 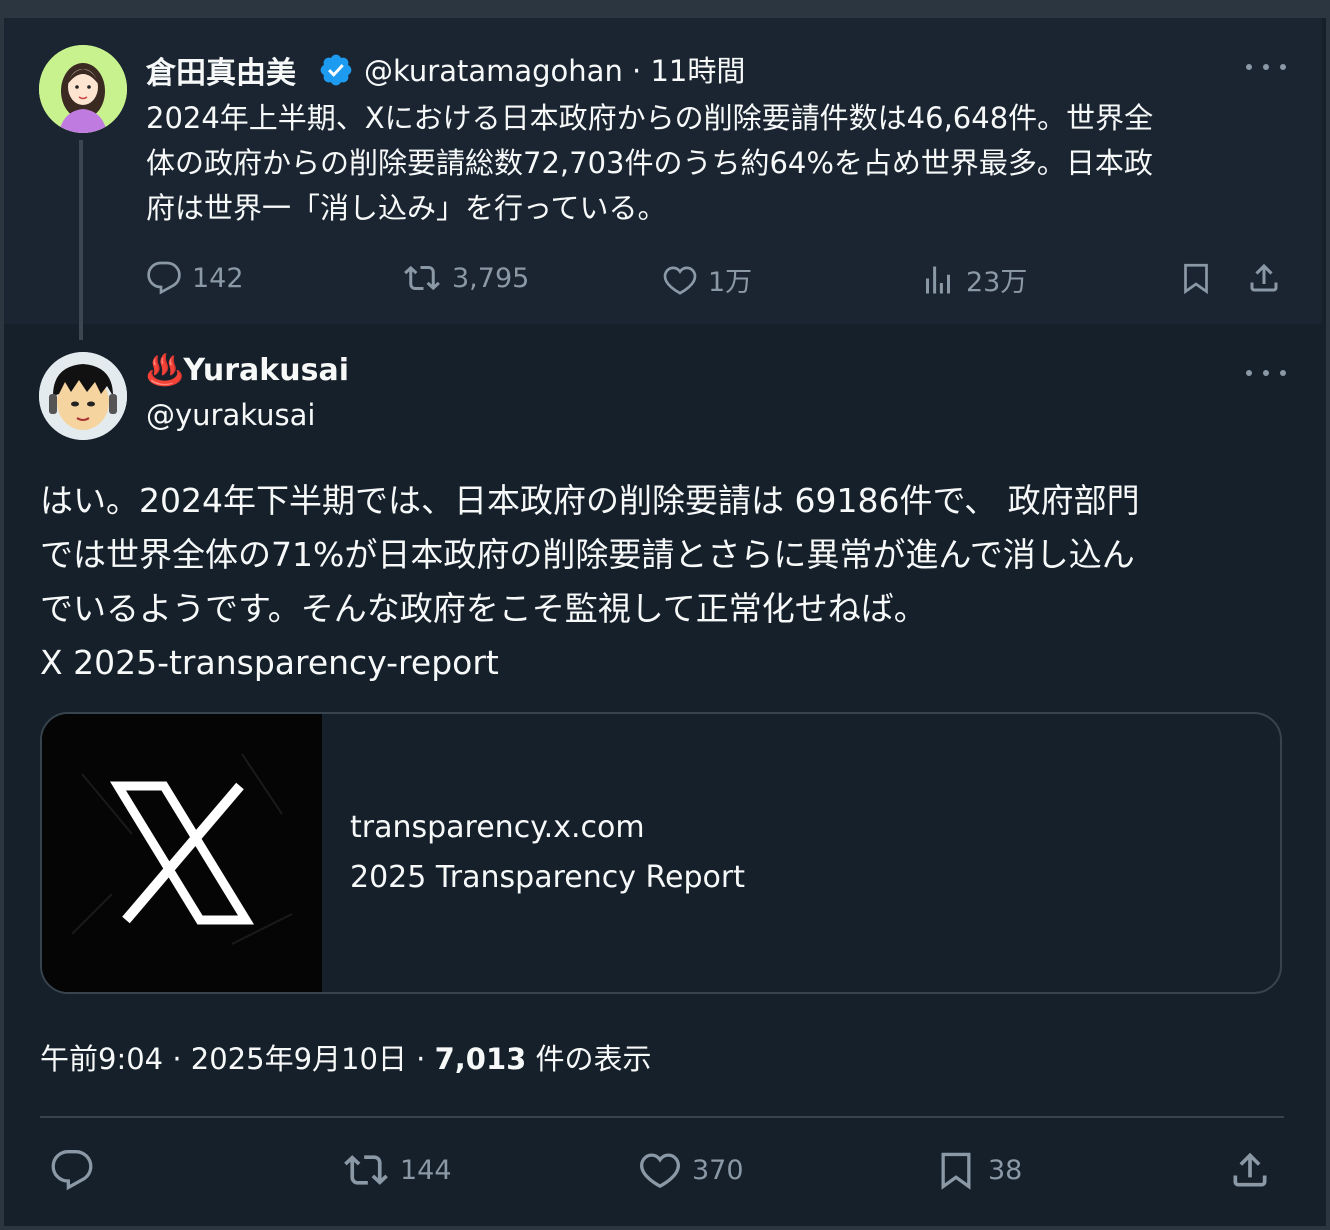 What do you see at coordinates (483, 608) in the screenshot?
I see `main-text-line: でいるようです。そんな政府をこそ監視して正常化せねば。` at bounding box center [483, 608].